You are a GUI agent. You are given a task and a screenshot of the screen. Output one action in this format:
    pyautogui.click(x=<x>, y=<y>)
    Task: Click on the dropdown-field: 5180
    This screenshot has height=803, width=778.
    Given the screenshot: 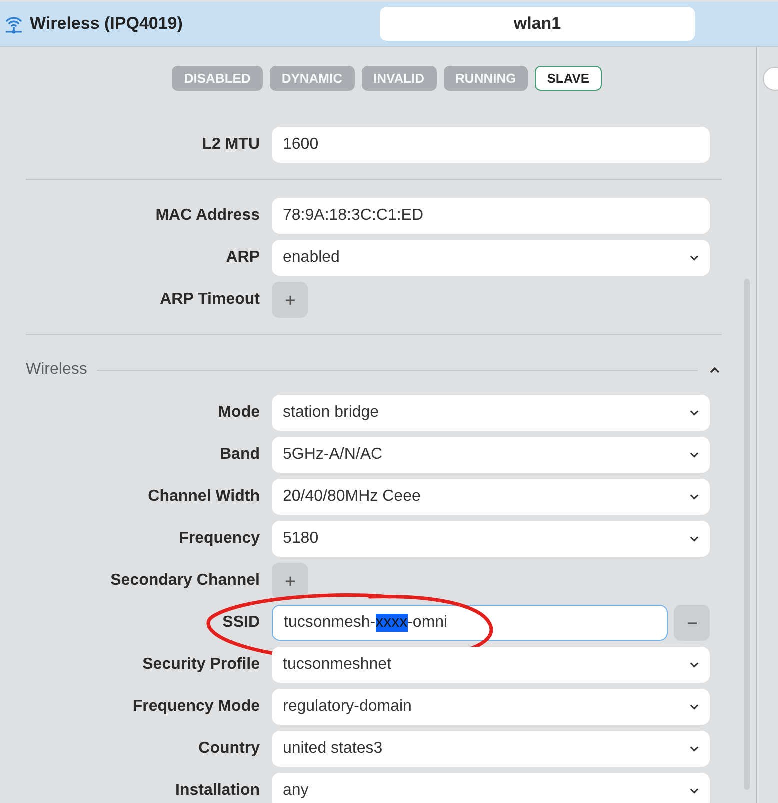 What is the action you would take?
    pyautogui.click(x=491, y=539)
    